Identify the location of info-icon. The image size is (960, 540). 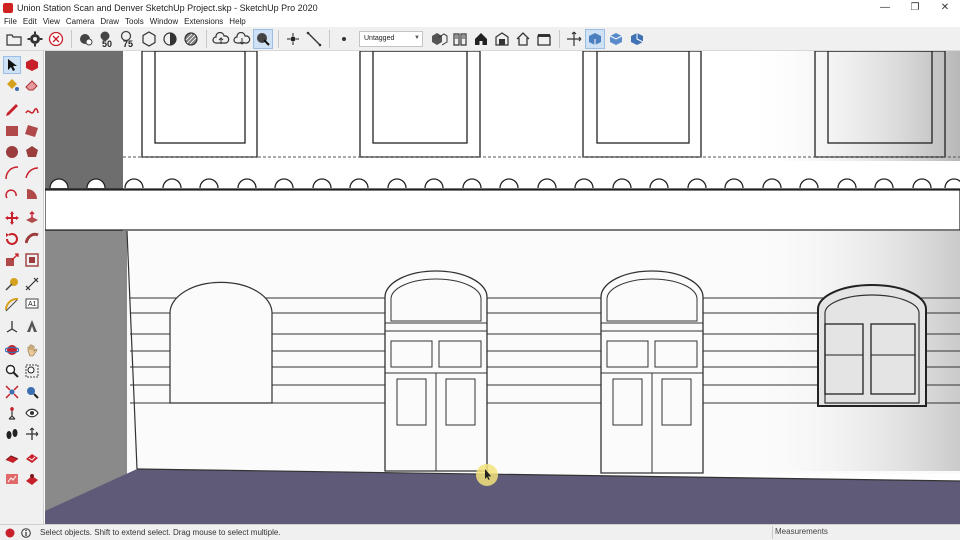
(26, 533).